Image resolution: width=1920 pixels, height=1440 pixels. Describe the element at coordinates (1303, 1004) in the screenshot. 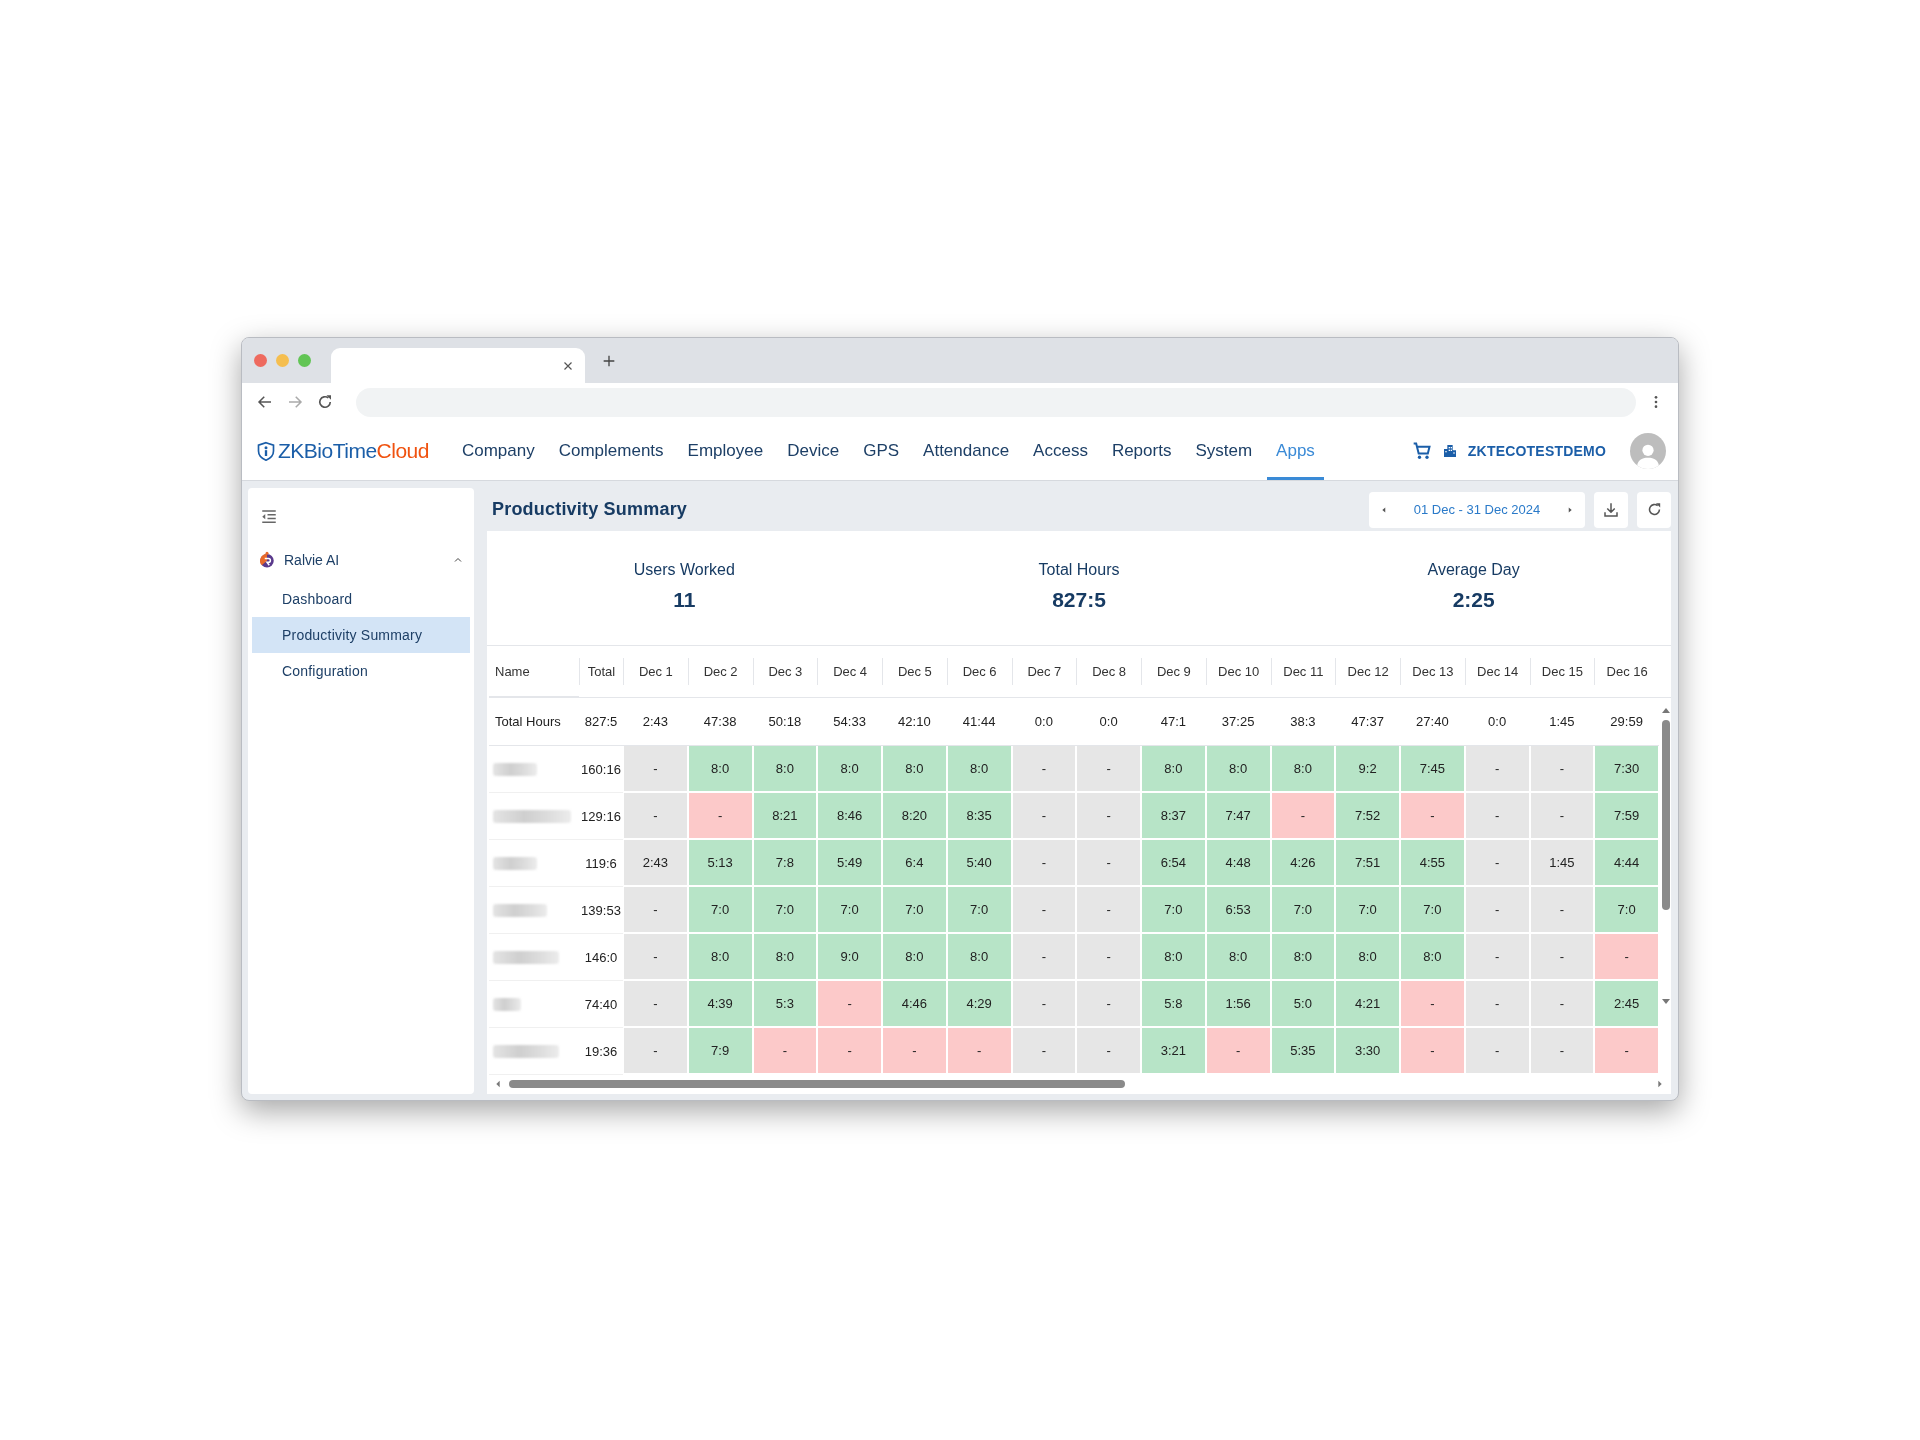

I see `table-cell: 5:0` at that location.